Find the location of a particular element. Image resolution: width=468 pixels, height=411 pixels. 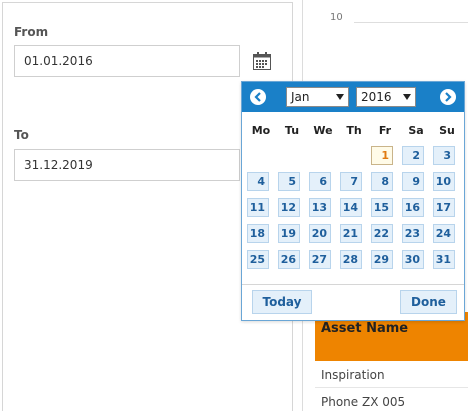

day-cell: 30 is located at coordinates (413, 259).